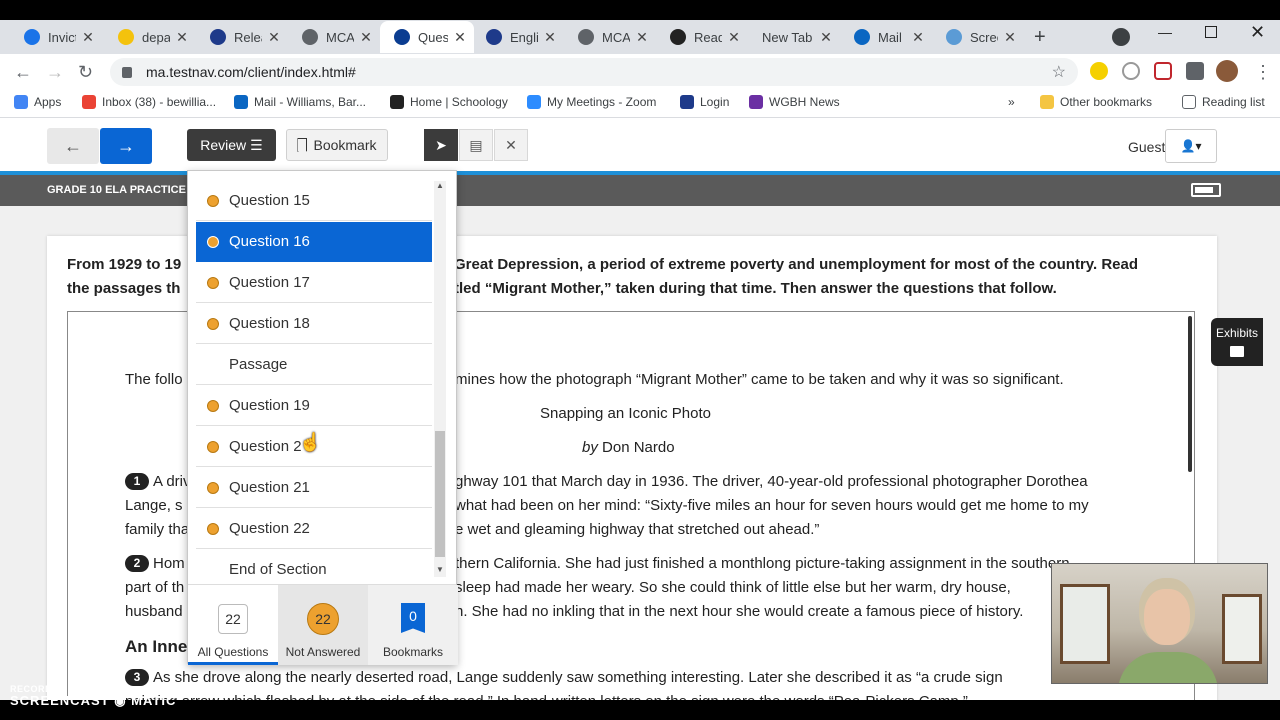 Image resolution: width=1280 pixels, height=720 pixels. Describe the element at coordinates (337, 145) in the screenshot. I see `bookmark-button: Bookmark` at that location.